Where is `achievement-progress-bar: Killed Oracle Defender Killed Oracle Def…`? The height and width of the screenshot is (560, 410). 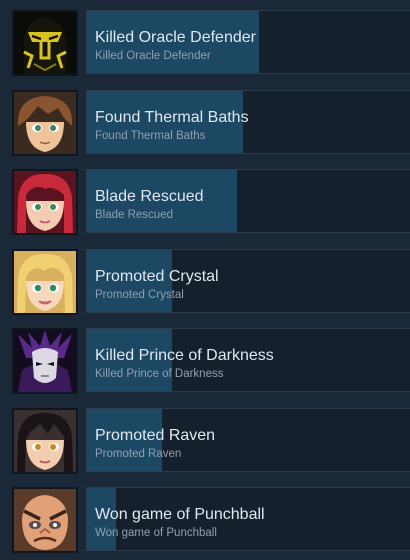 achievement-progress-bar: Killed Oracle Defender Killed Oracle Def… is located at coordinates (248, 42).